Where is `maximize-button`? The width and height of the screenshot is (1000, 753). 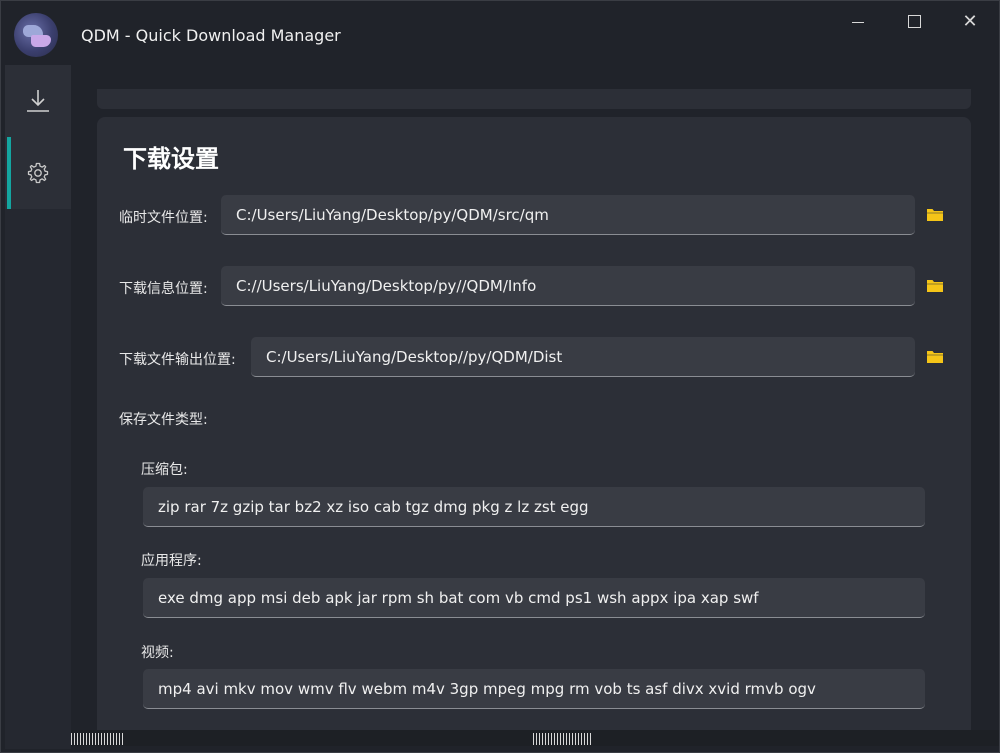
maximize-button is located at coordinates (914, 21).